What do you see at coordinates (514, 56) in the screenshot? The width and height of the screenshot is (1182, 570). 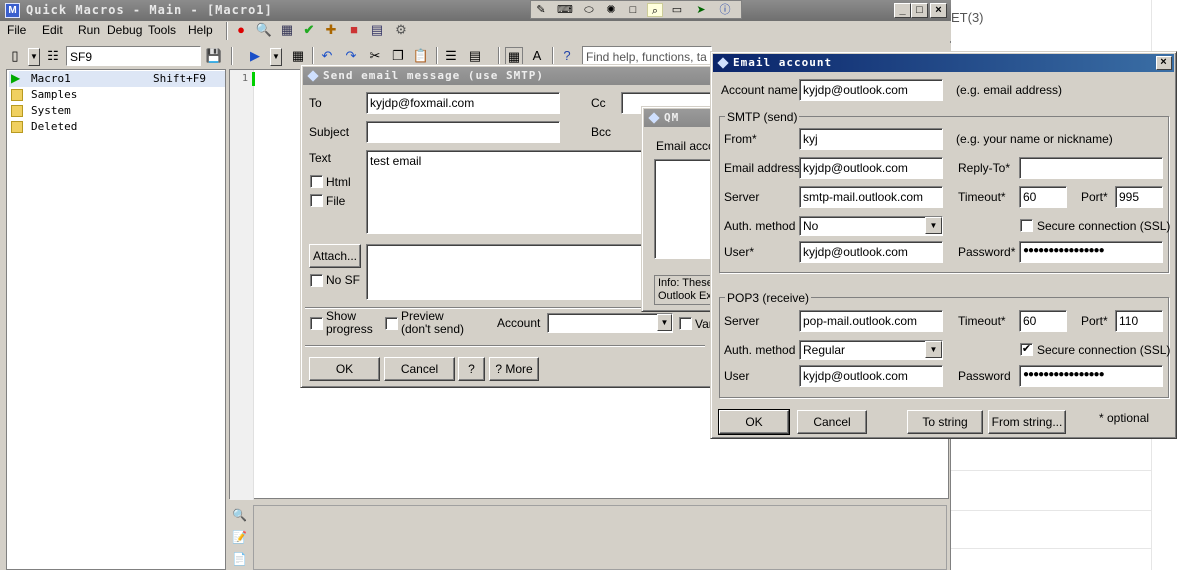 I see `grid-icon: ▦` at bounding box center [514, 56].